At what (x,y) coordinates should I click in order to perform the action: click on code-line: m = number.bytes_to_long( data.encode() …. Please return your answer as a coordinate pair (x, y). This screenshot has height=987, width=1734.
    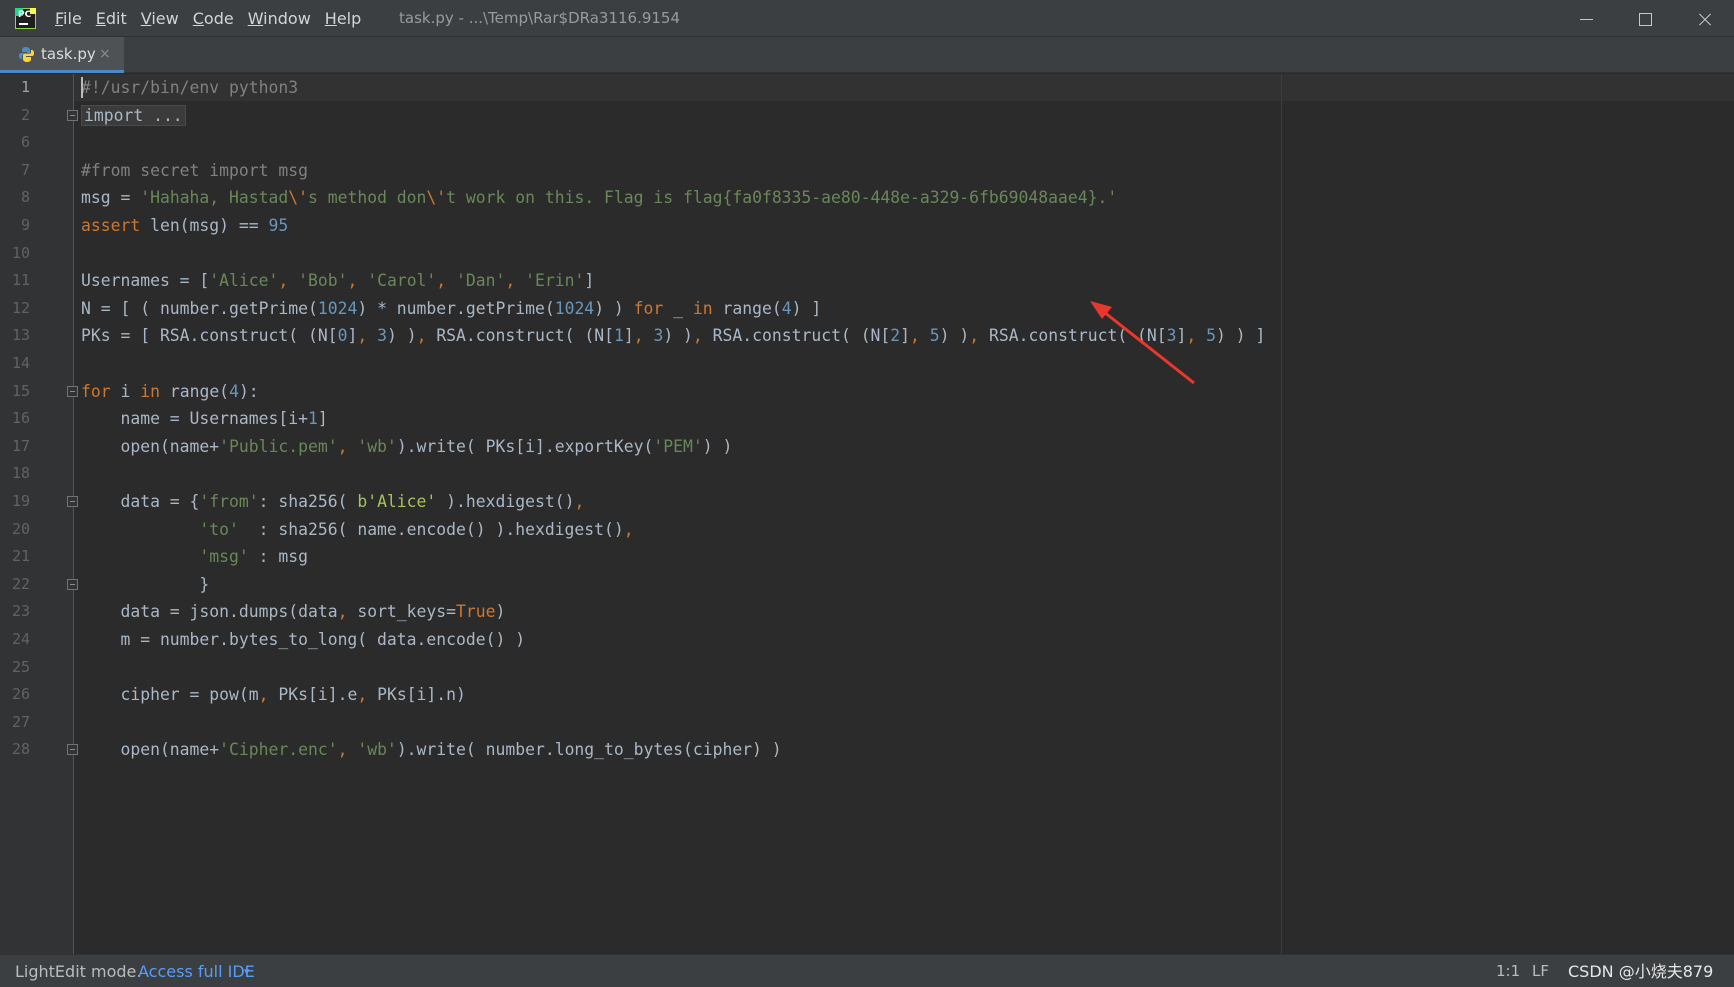
    Looking at the image, I should click on (303, 639).